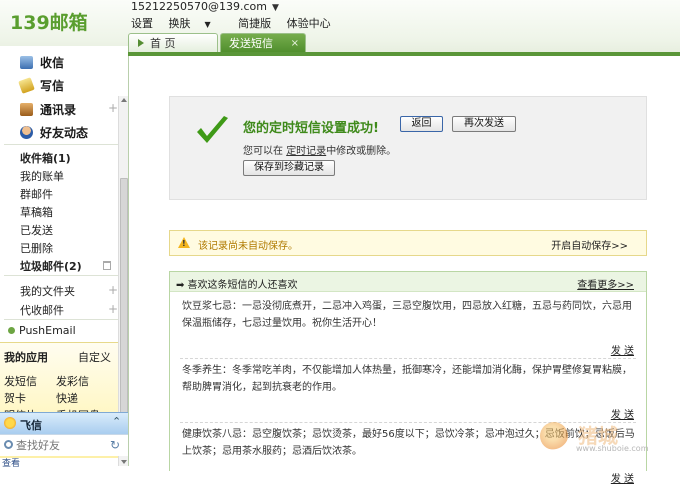 The image size is (680, 485). What do you see at coordinates (113, 290) in the screenshot?
I see `add-folder-icon: +` at bounding box center [113, 290].